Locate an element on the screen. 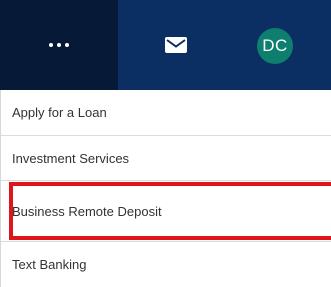  messages-button is located at coordinates (176, 45).